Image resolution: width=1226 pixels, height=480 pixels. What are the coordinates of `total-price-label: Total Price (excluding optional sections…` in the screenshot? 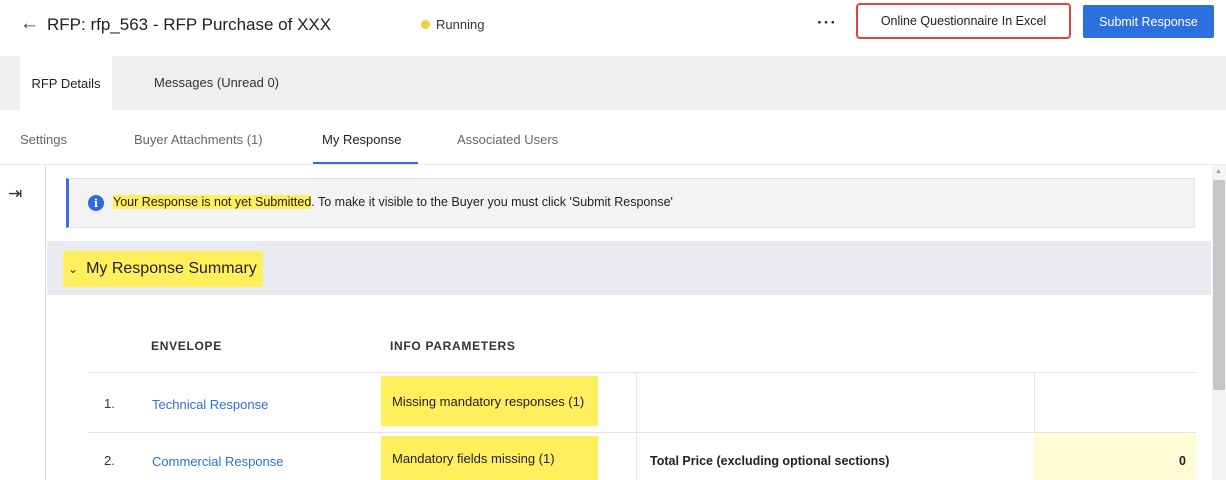 It's located at (770, 461).